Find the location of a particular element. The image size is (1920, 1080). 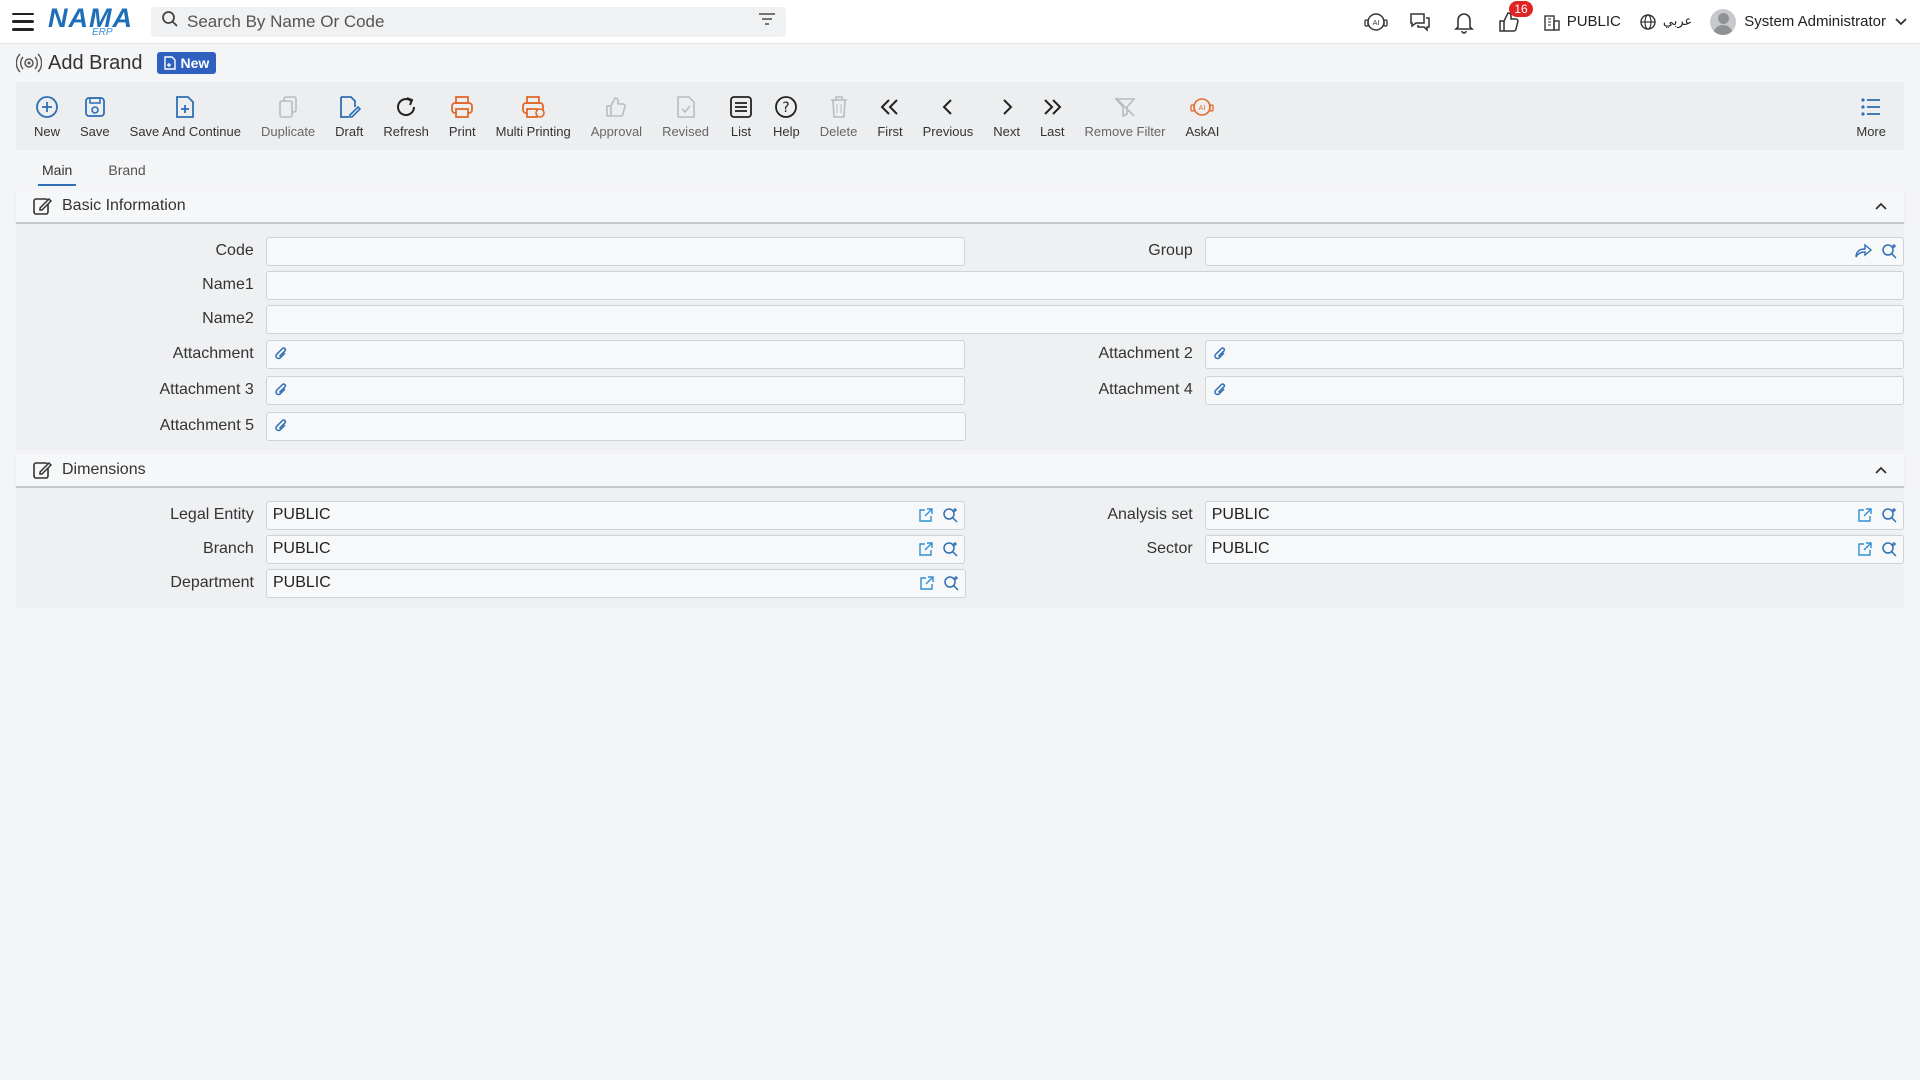

group-label: Group is located at coordinates (1170, 250).